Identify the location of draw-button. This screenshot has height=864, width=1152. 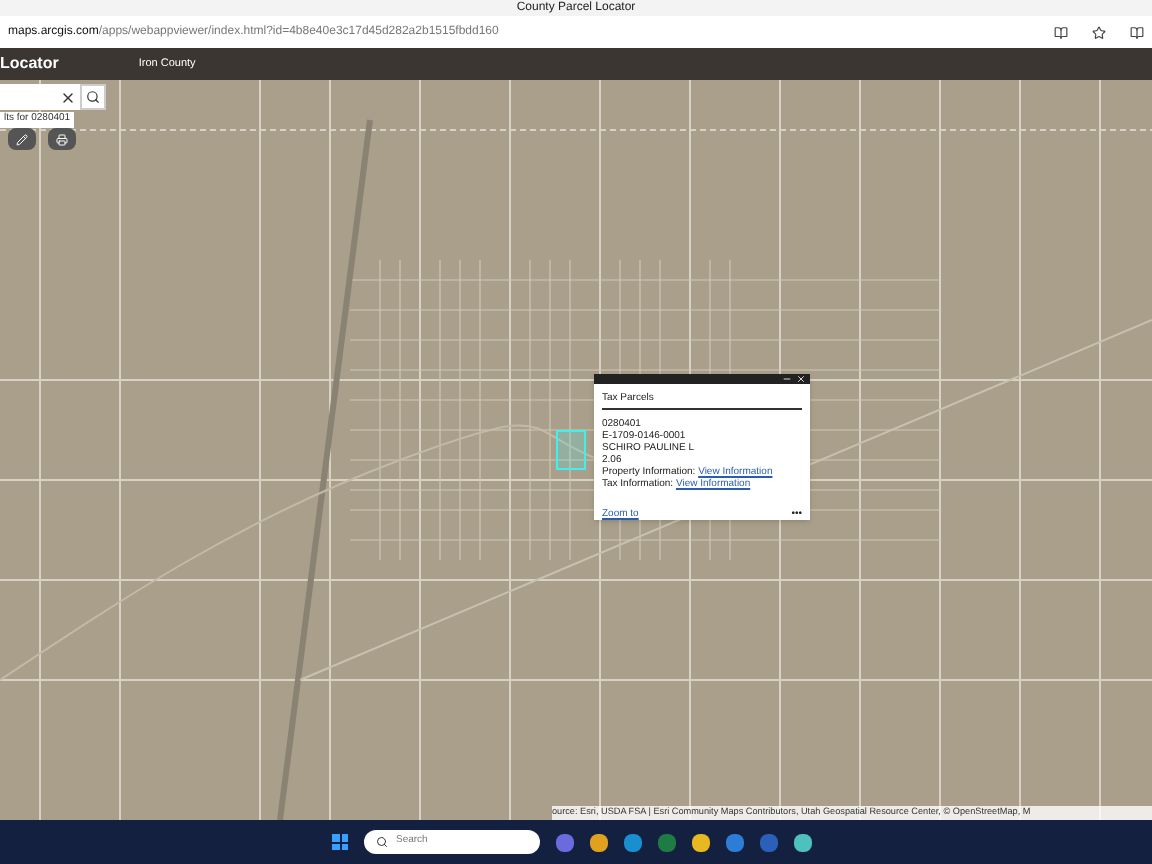
(22, 139).